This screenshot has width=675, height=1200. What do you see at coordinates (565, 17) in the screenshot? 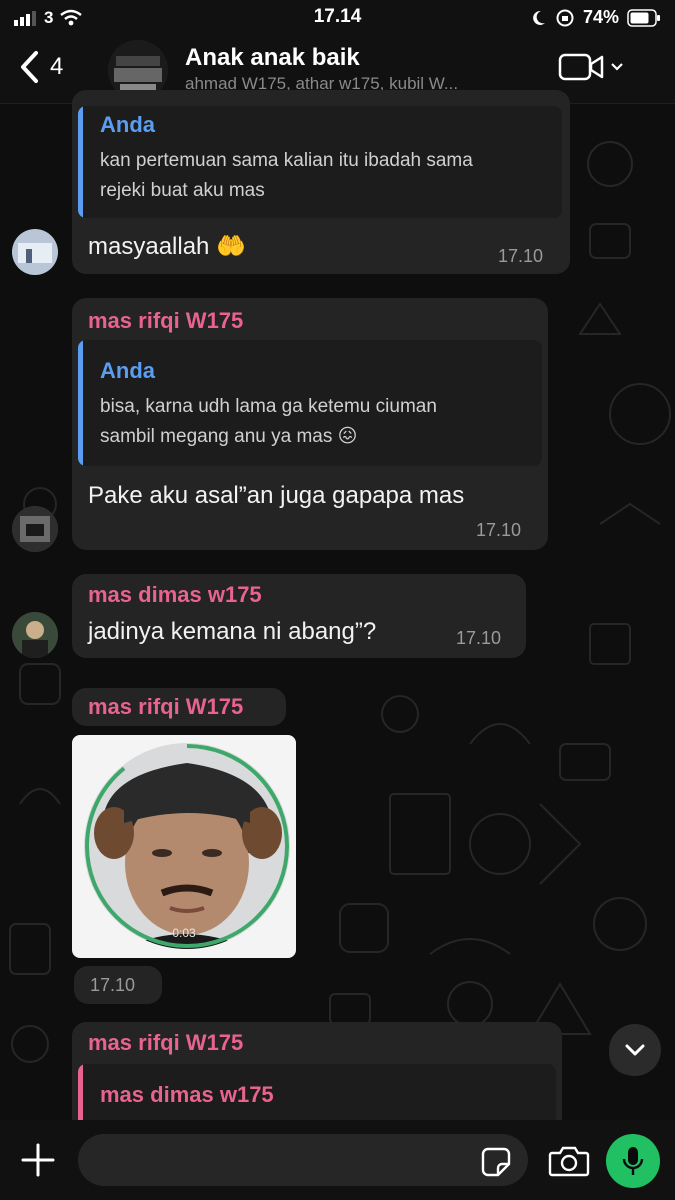
I see `orientation-lock-icon` at bounding box center [565, 17].